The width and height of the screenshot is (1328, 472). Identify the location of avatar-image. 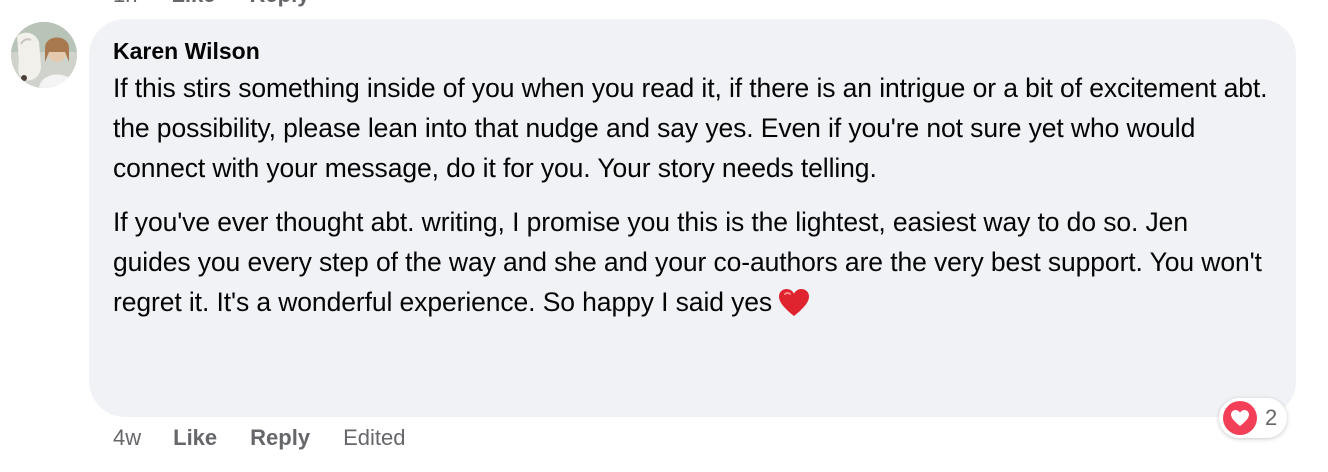
(44, 55).